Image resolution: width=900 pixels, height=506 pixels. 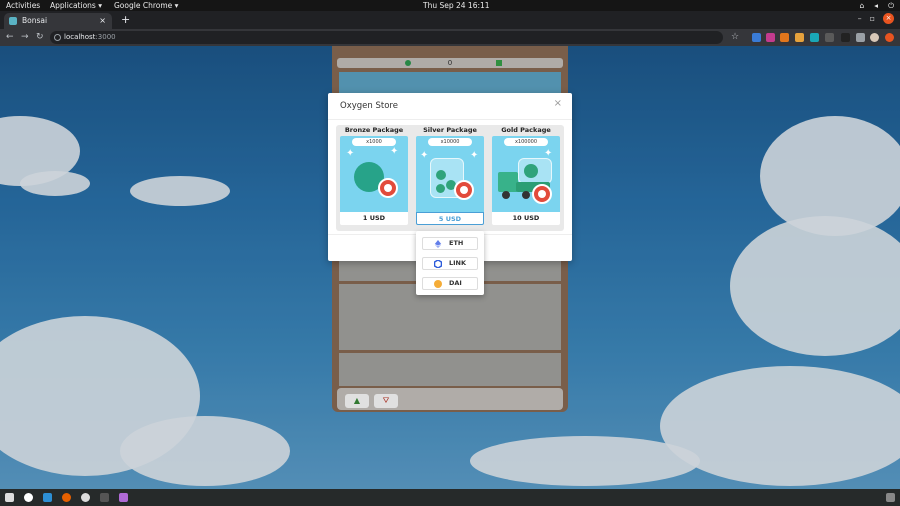 I want to click on package-name: Bronze Package, so click(x=374, y=130).